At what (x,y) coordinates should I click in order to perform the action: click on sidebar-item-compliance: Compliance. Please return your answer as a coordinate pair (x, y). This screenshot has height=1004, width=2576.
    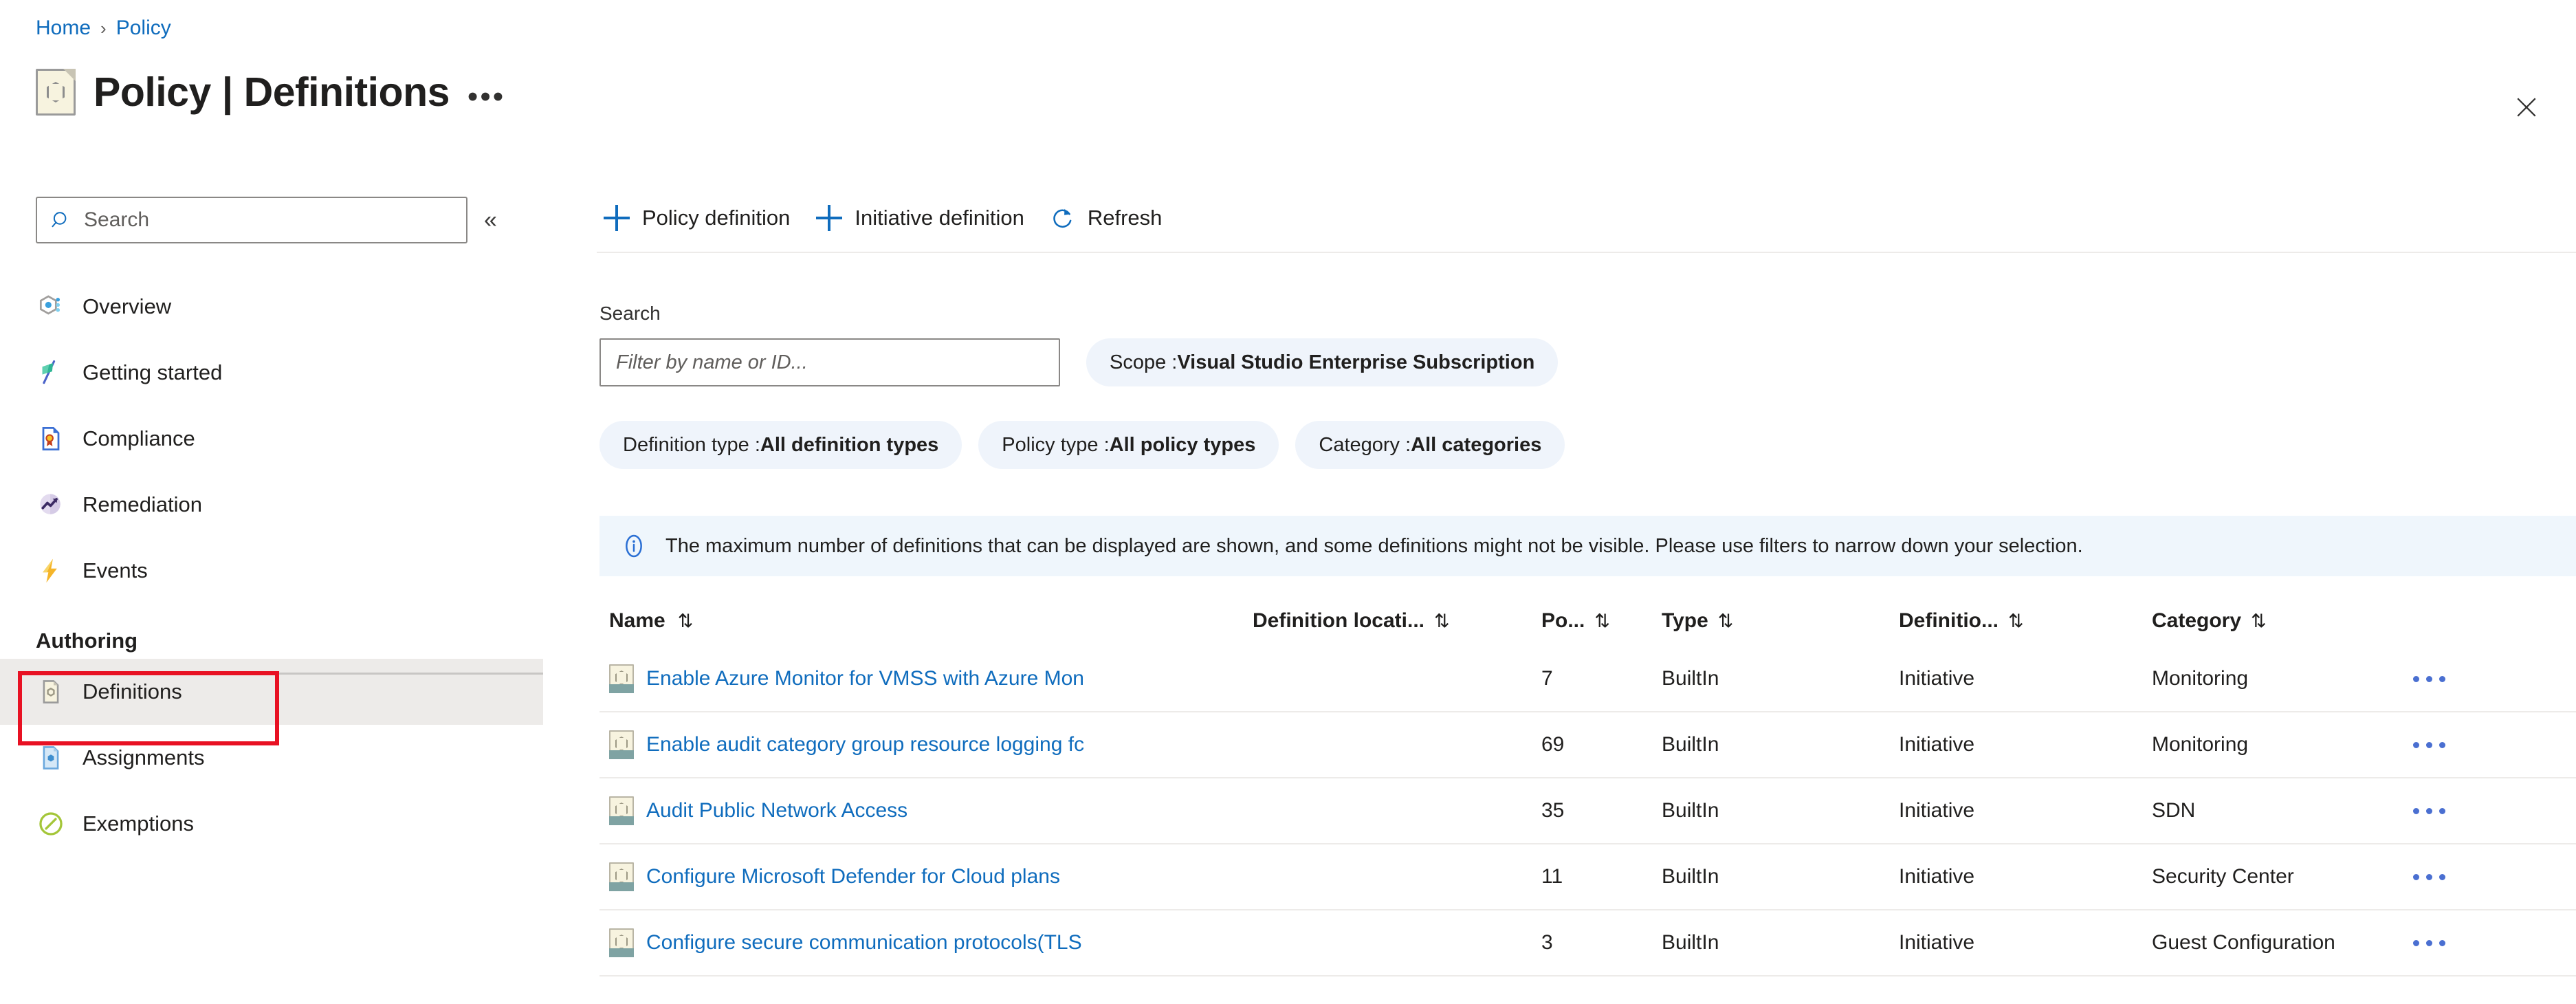
    Looking at the image, I should click on (271, 439).